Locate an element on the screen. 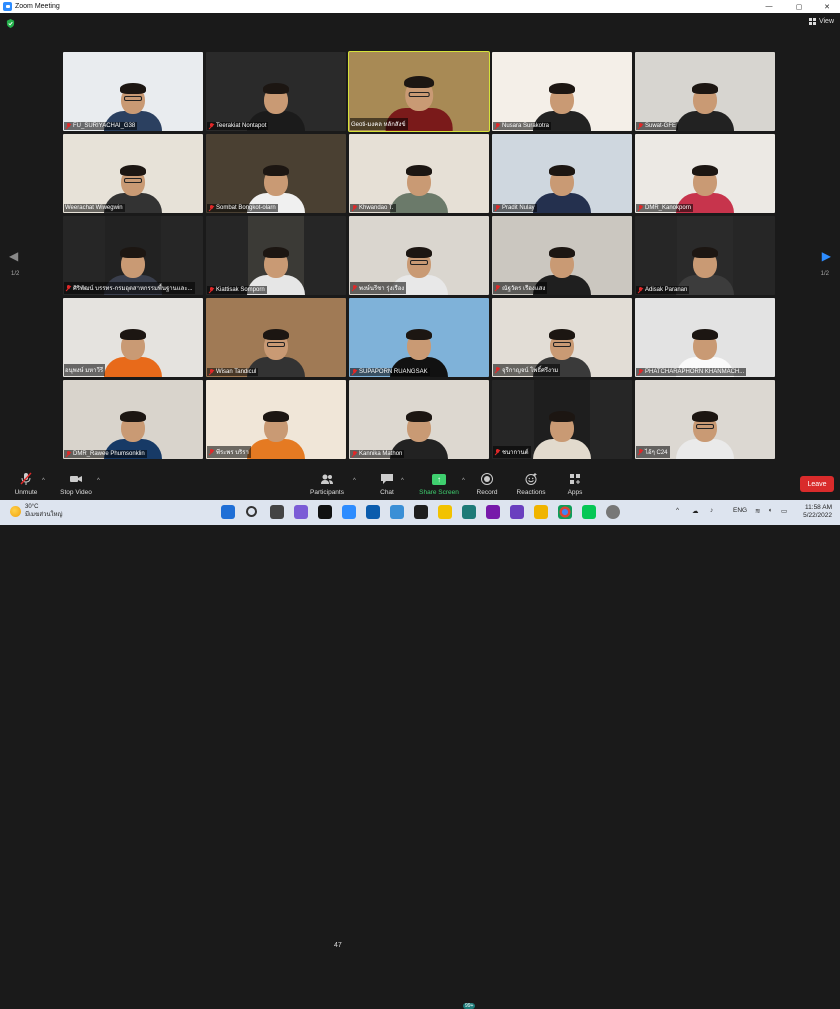 The image size is (840, 1009). start-windows-icon is located at coordinates (228, 512).